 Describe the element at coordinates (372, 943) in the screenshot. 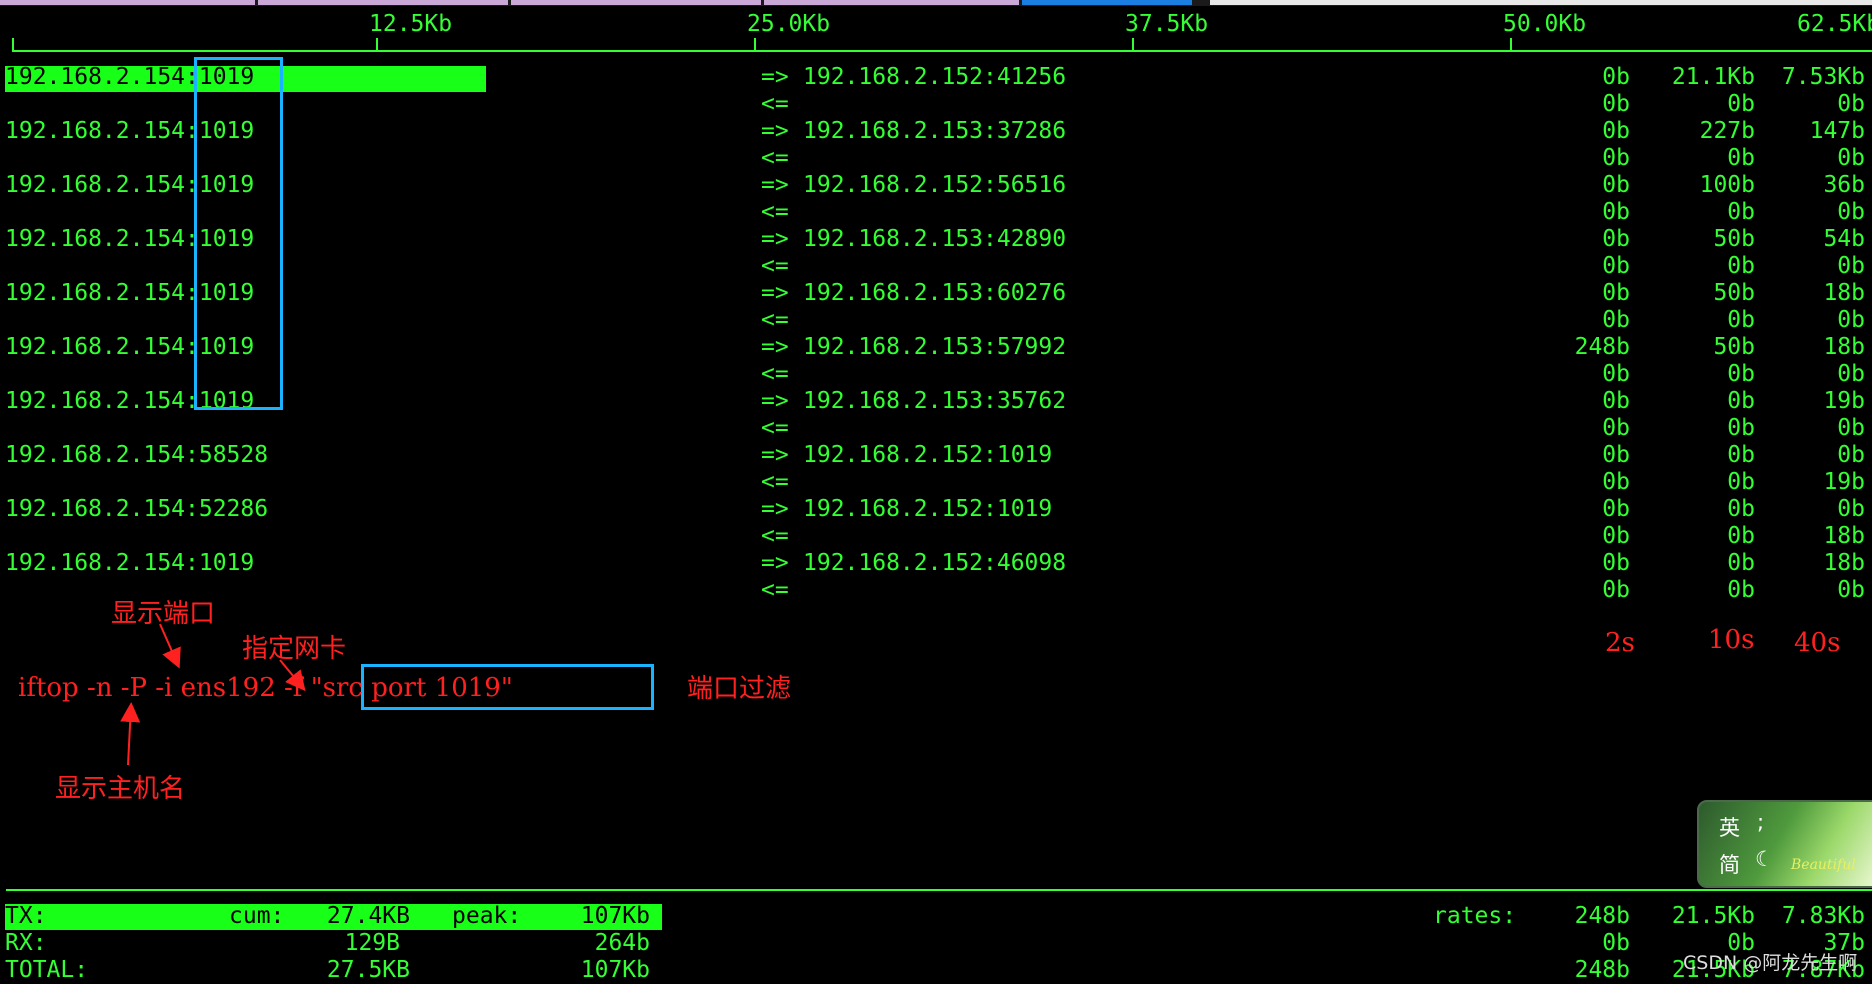

I see `rx-cum: 129B` at that location.